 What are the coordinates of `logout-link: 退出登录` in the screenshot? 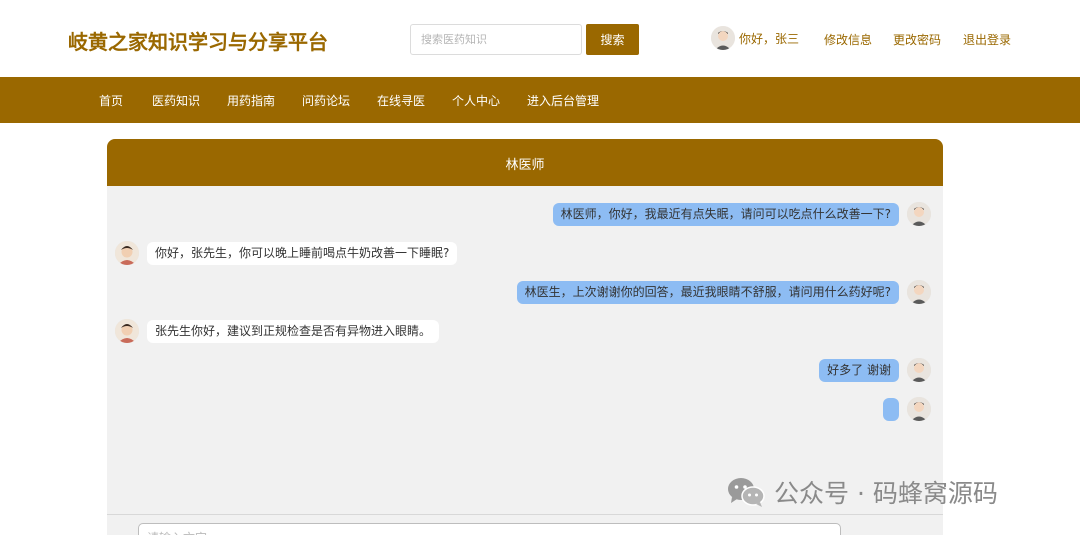 It's located at (987, 39).